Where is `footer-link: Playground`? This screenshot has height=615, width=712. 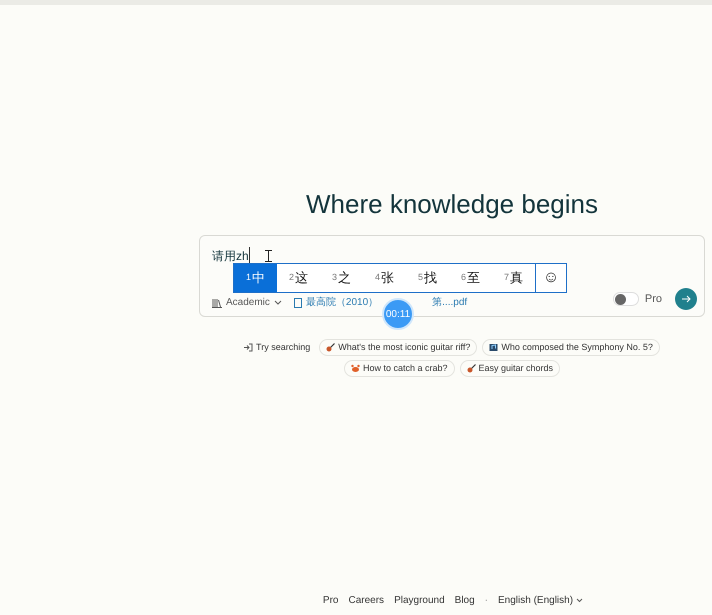
footer-link: Playground is located at coordinates (419, 600).